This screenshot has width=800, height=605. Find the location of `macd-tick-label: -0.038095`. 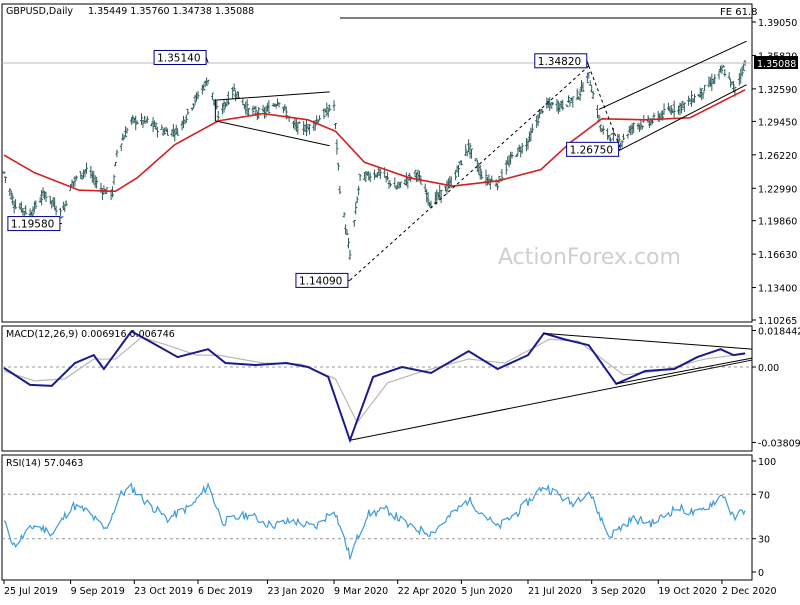

macd-tick-label: -0.038095 is located at coordinates (779, 443).